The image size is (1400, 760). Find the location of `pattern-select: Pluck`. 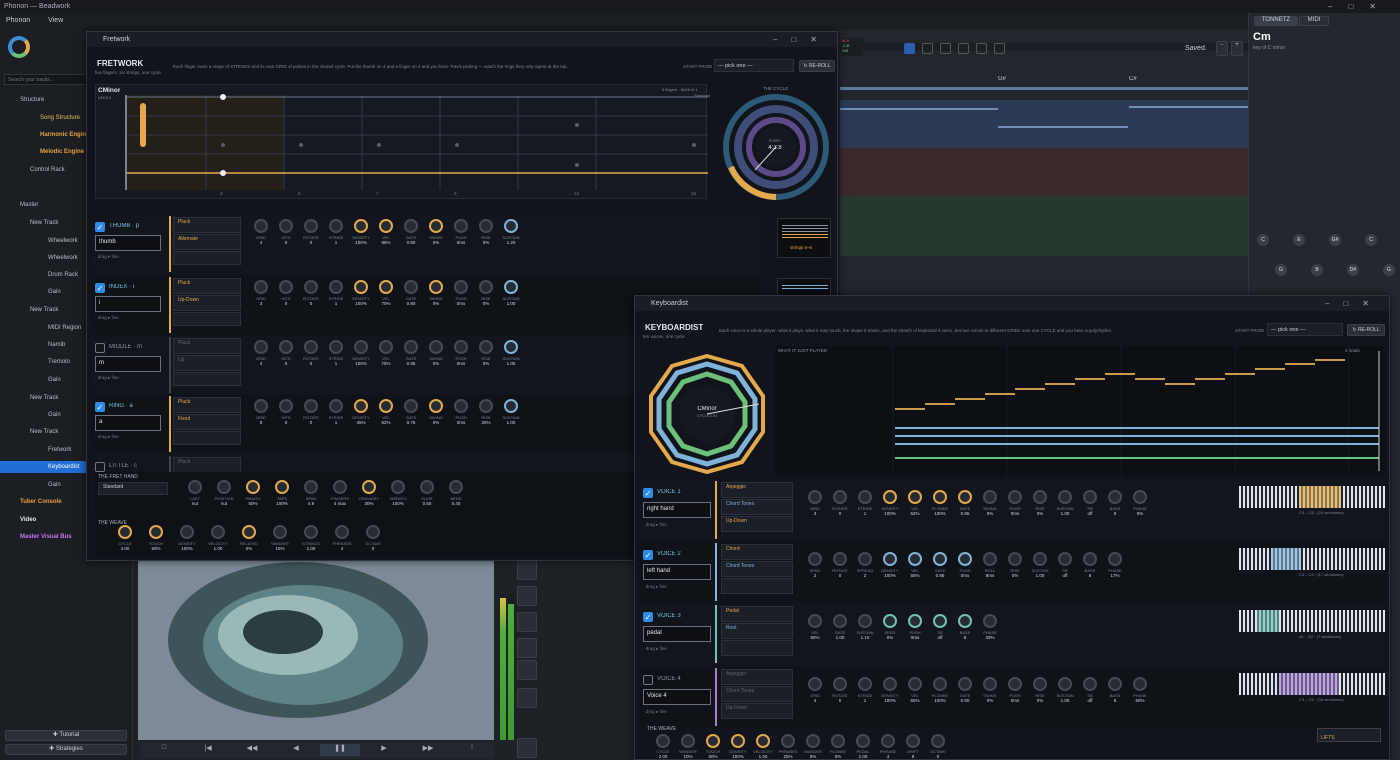

pattern-select: Pluck is located at coordinates (207, 225).